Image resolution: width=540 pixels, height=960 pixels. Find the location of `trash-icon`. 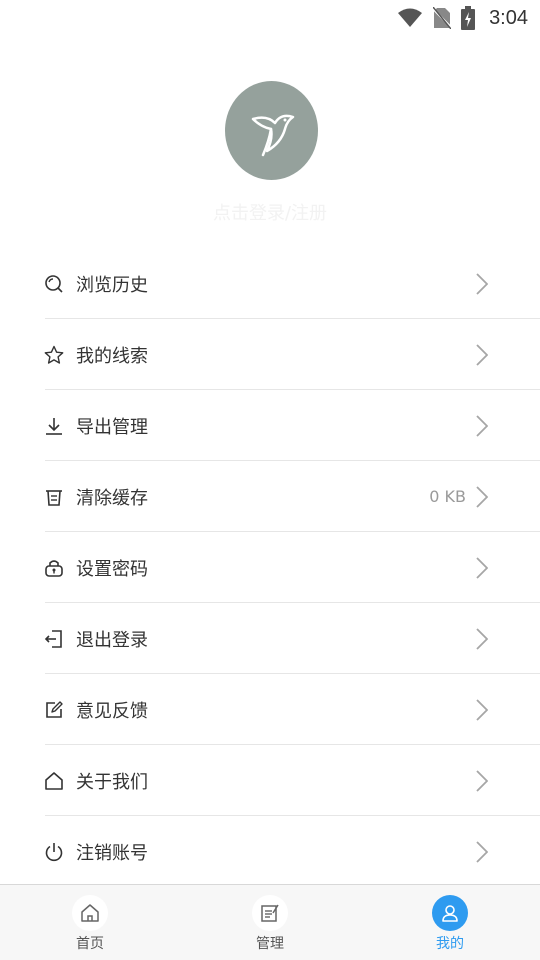

trash-icon is located at coordinates (54, 497).